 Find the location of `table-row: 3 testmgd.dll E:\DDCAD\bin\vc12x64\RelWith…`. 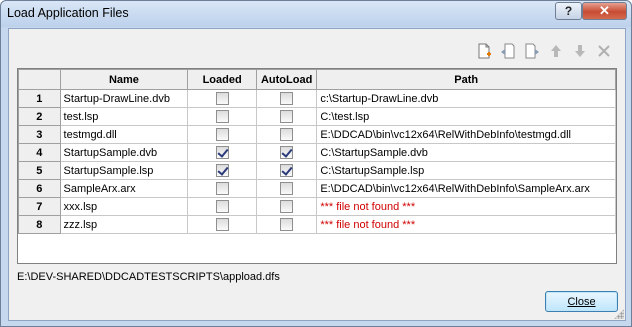

table-row: 3 testmgd.dll E:\DDCAD\bin\vc12x64\RelWith… is located at coordinates (317, 134).